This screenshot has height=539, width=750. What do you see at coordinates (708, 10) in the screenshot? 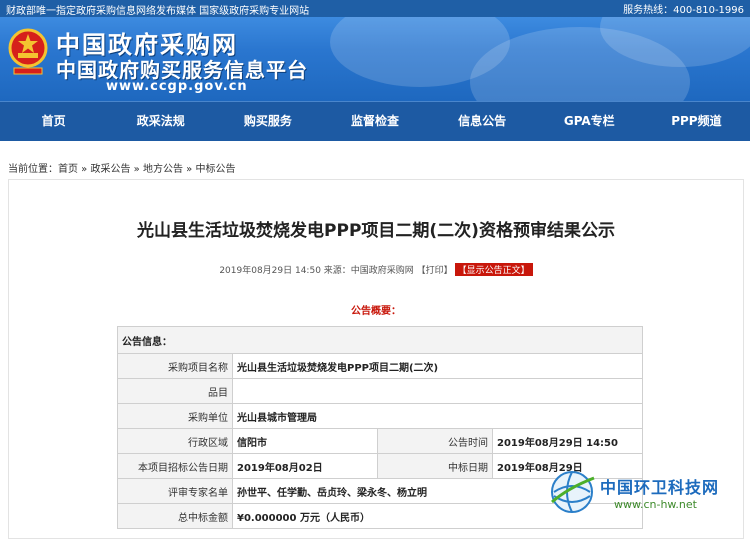
I see `hotline-number: 400-810-1996` at bounding box center [708, 10].